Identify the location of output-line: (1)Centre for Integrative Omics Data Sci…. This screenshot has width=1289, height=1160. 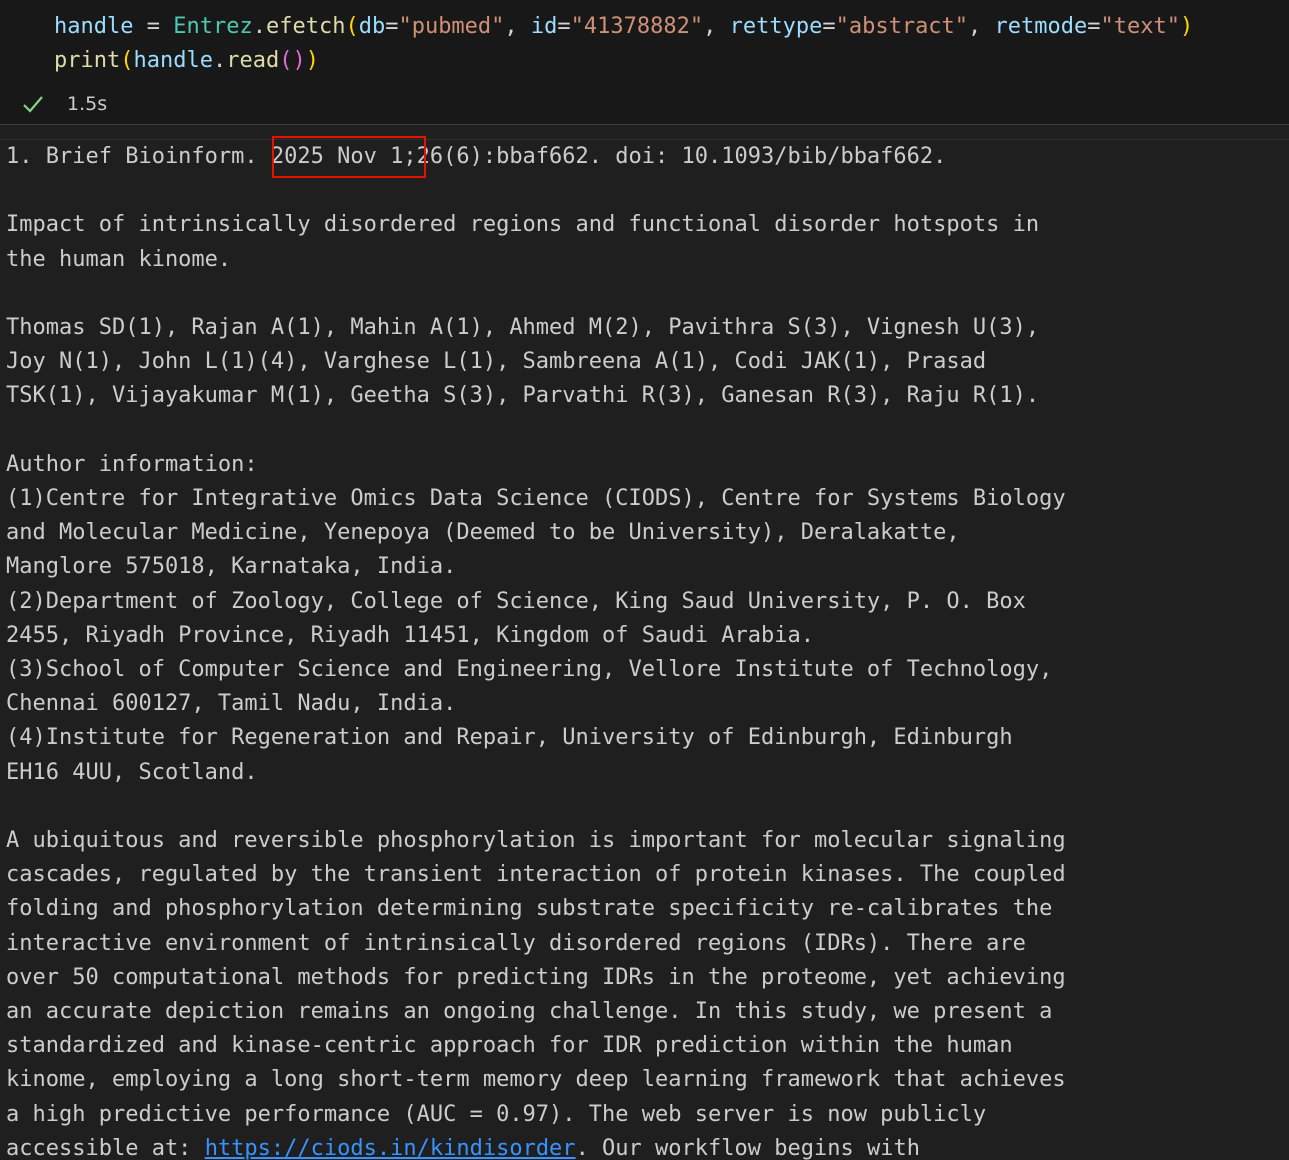
(536, 498).